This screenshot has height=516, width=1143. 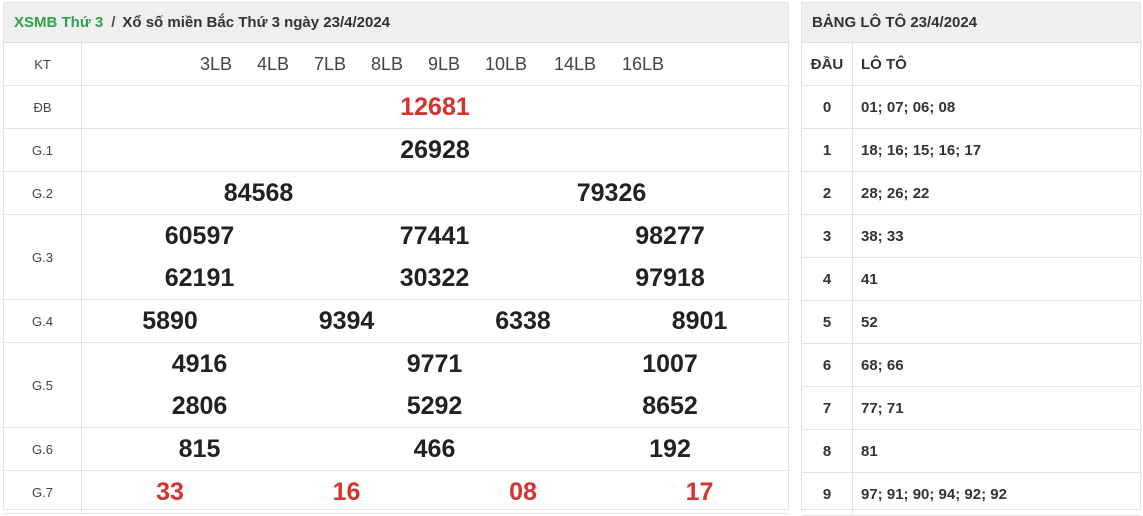 I want to click on loto-row: 6 68; 66, so click(x=971, y=365).